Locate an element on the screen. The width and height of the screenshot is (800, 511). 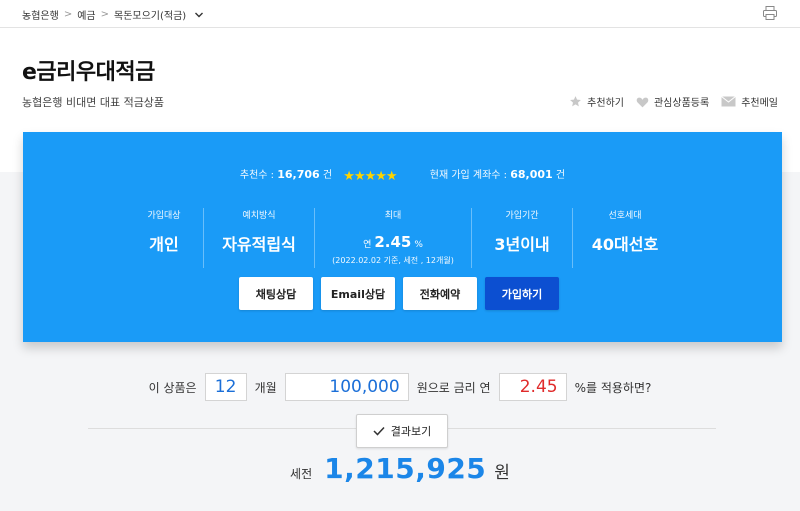
print-icon is located at coordinates (770, 13).